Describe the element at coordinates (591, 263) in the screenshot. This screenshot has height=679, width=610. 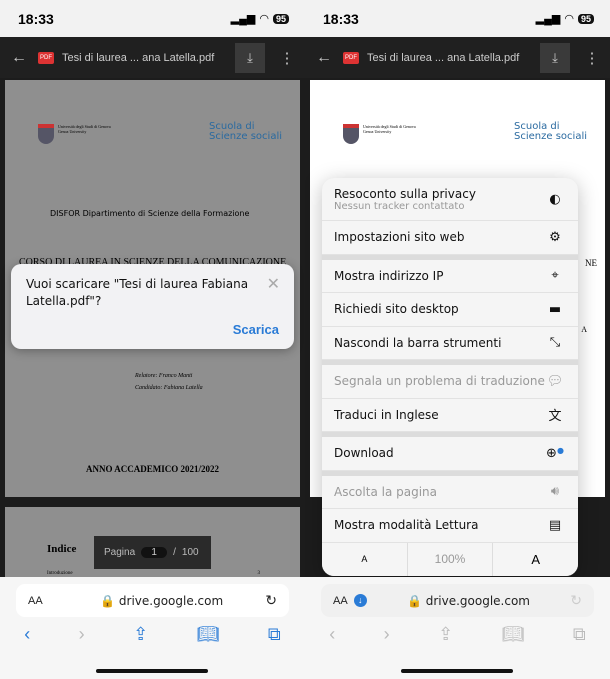
I see `course-title-fragment: NE` at that location.